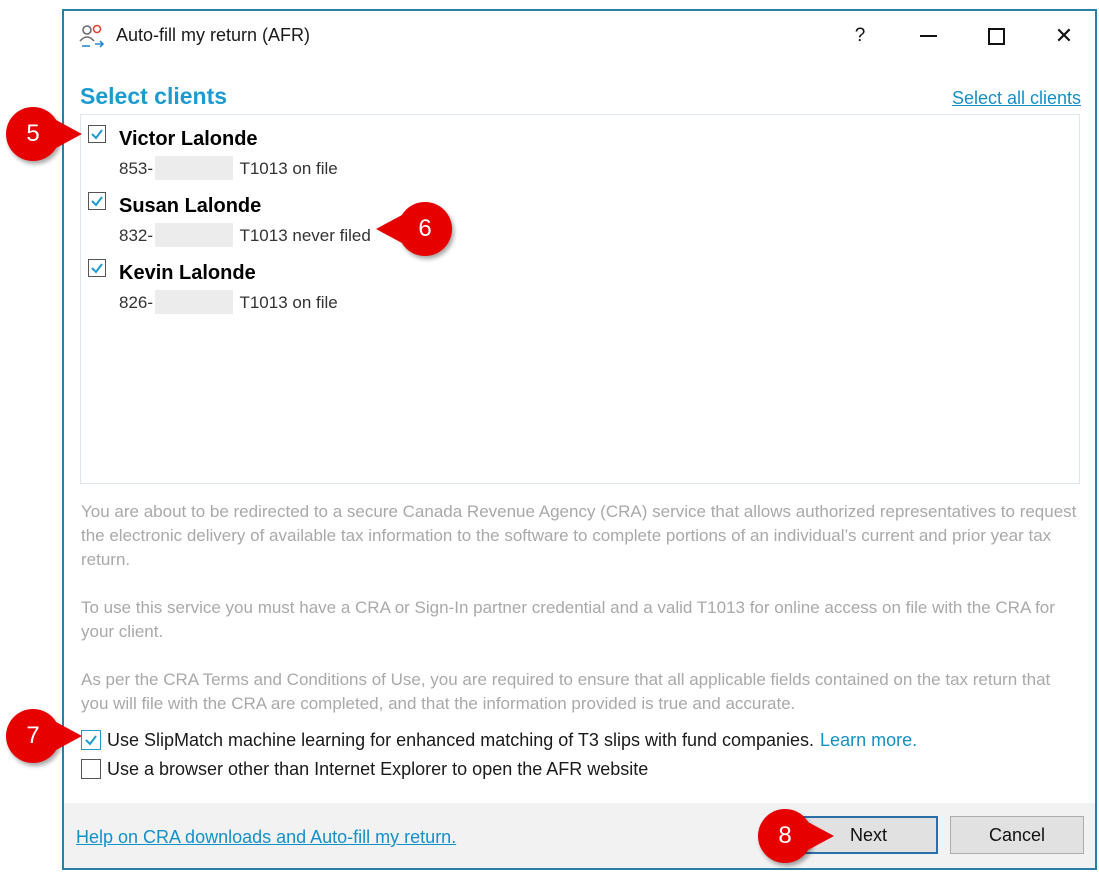 The width and height of the screenshot is (1099, 872). What do you see at coordinates (136, 235) in the screenshot?
I see `client-sin: 832-` at bounding box center [136, 235].